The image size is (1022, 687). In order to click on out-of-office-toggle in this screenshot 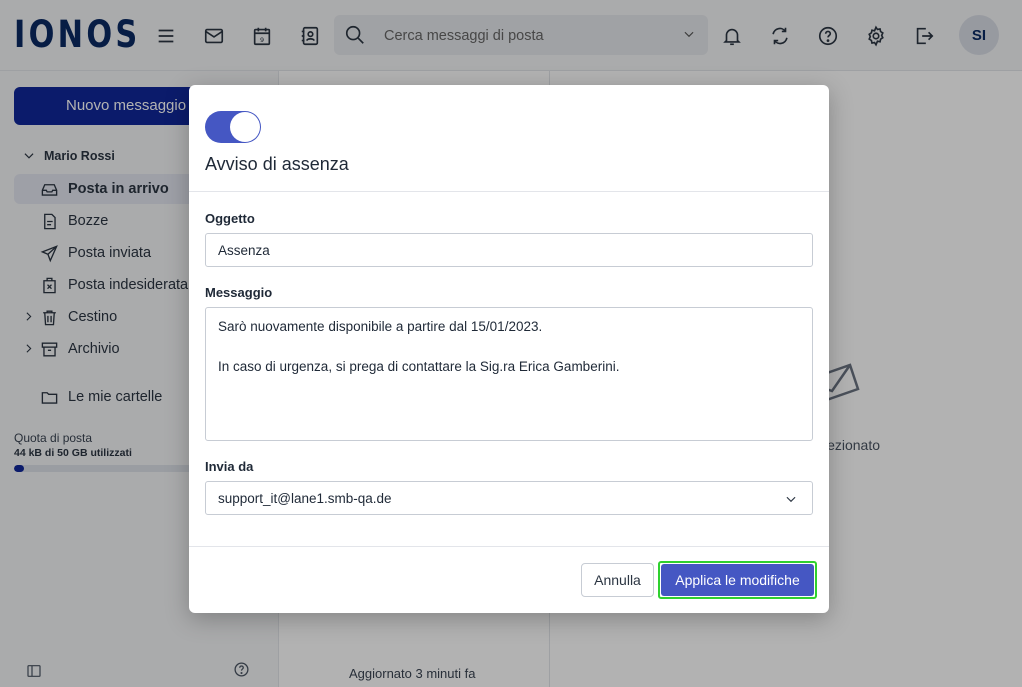, I will do `click(233, 127)`.